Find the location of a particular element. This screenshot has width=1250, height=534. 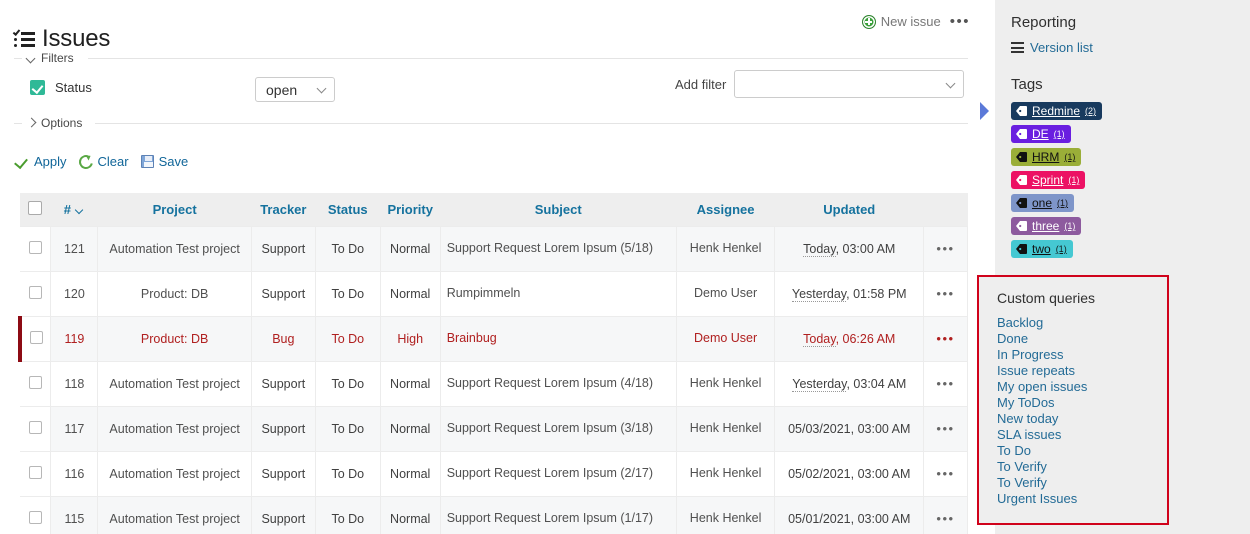

custom-query-link: Urgent Issues is located at coordinates (1082, 499).